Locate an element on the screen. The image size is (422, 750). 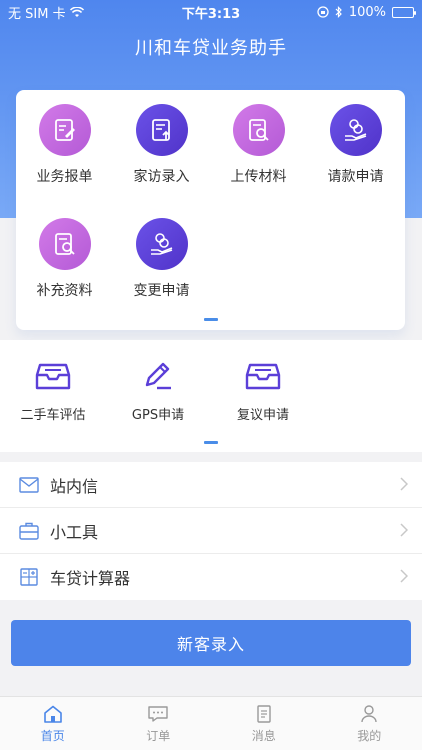
person-icon is located at coordinates (369, 714).